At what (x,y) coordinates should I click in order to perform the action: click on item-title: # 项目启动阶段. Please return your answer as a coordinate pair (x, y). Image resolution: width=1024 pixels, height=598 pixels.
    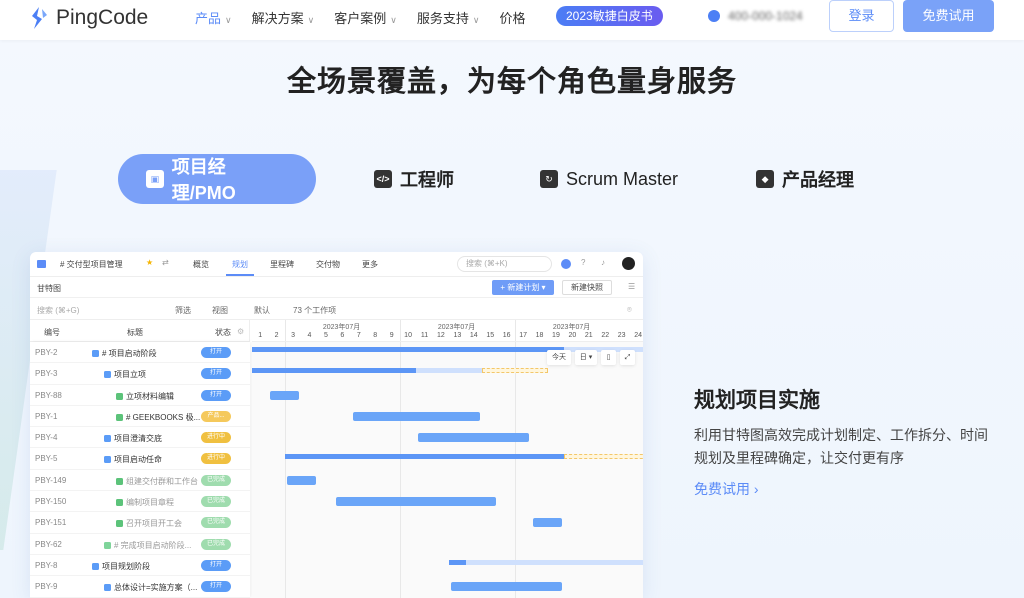
    Looking at the image, I should click on (124, 353).